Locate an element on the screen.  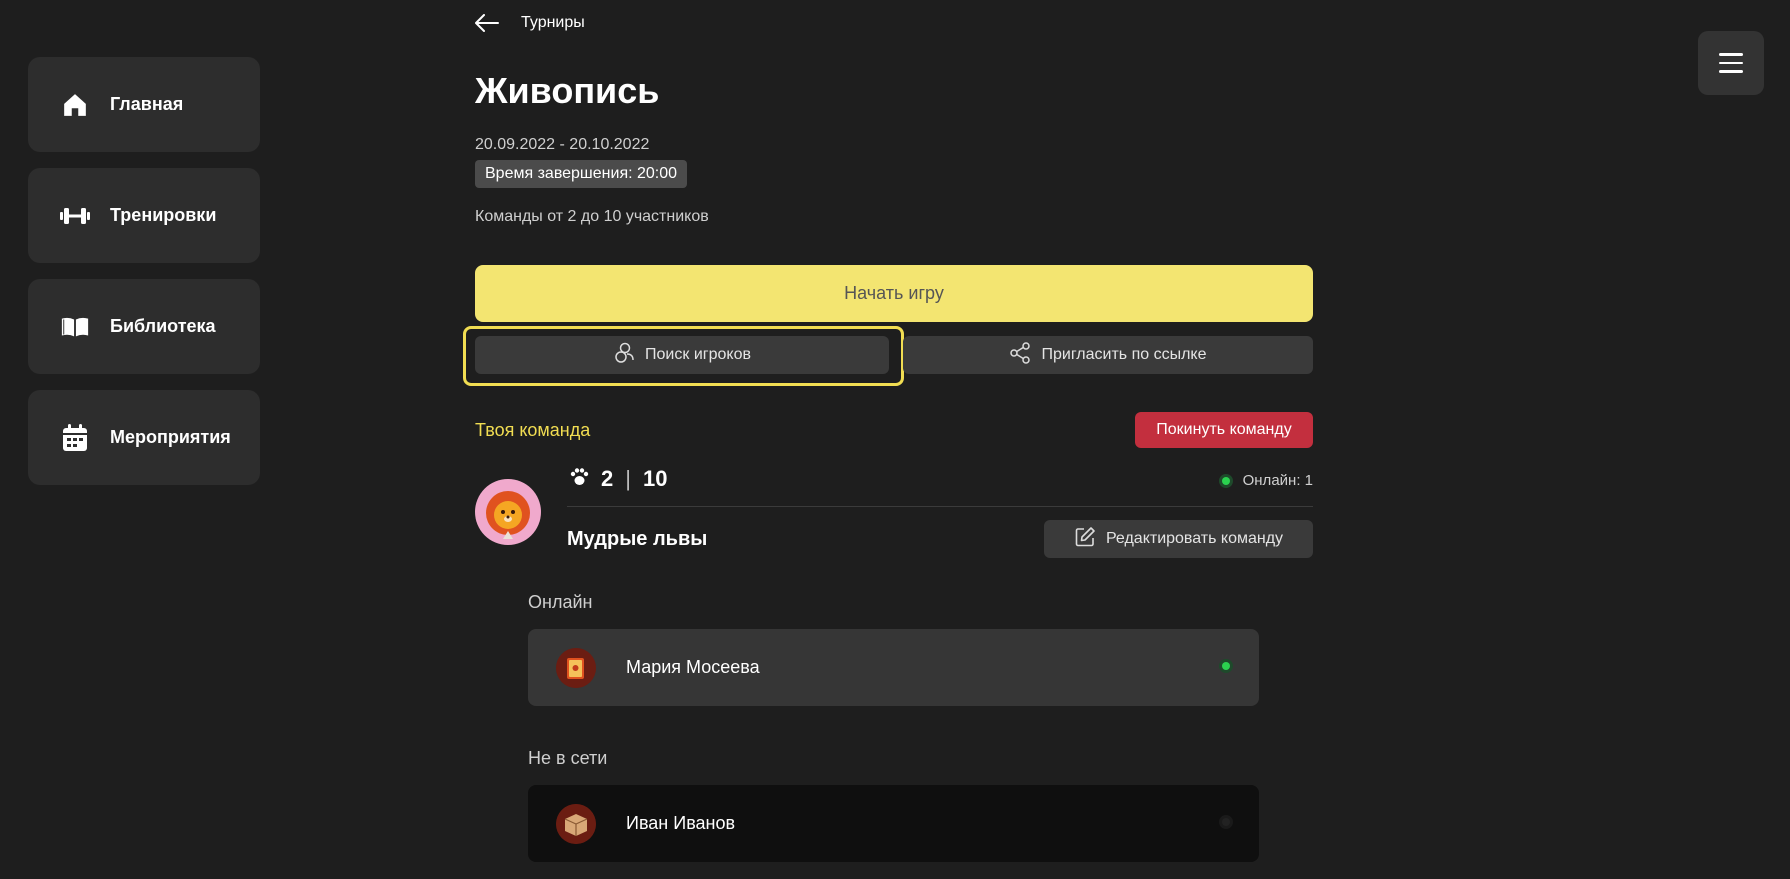
member-card: Иван Иванов is located at coordinates (893, 823).